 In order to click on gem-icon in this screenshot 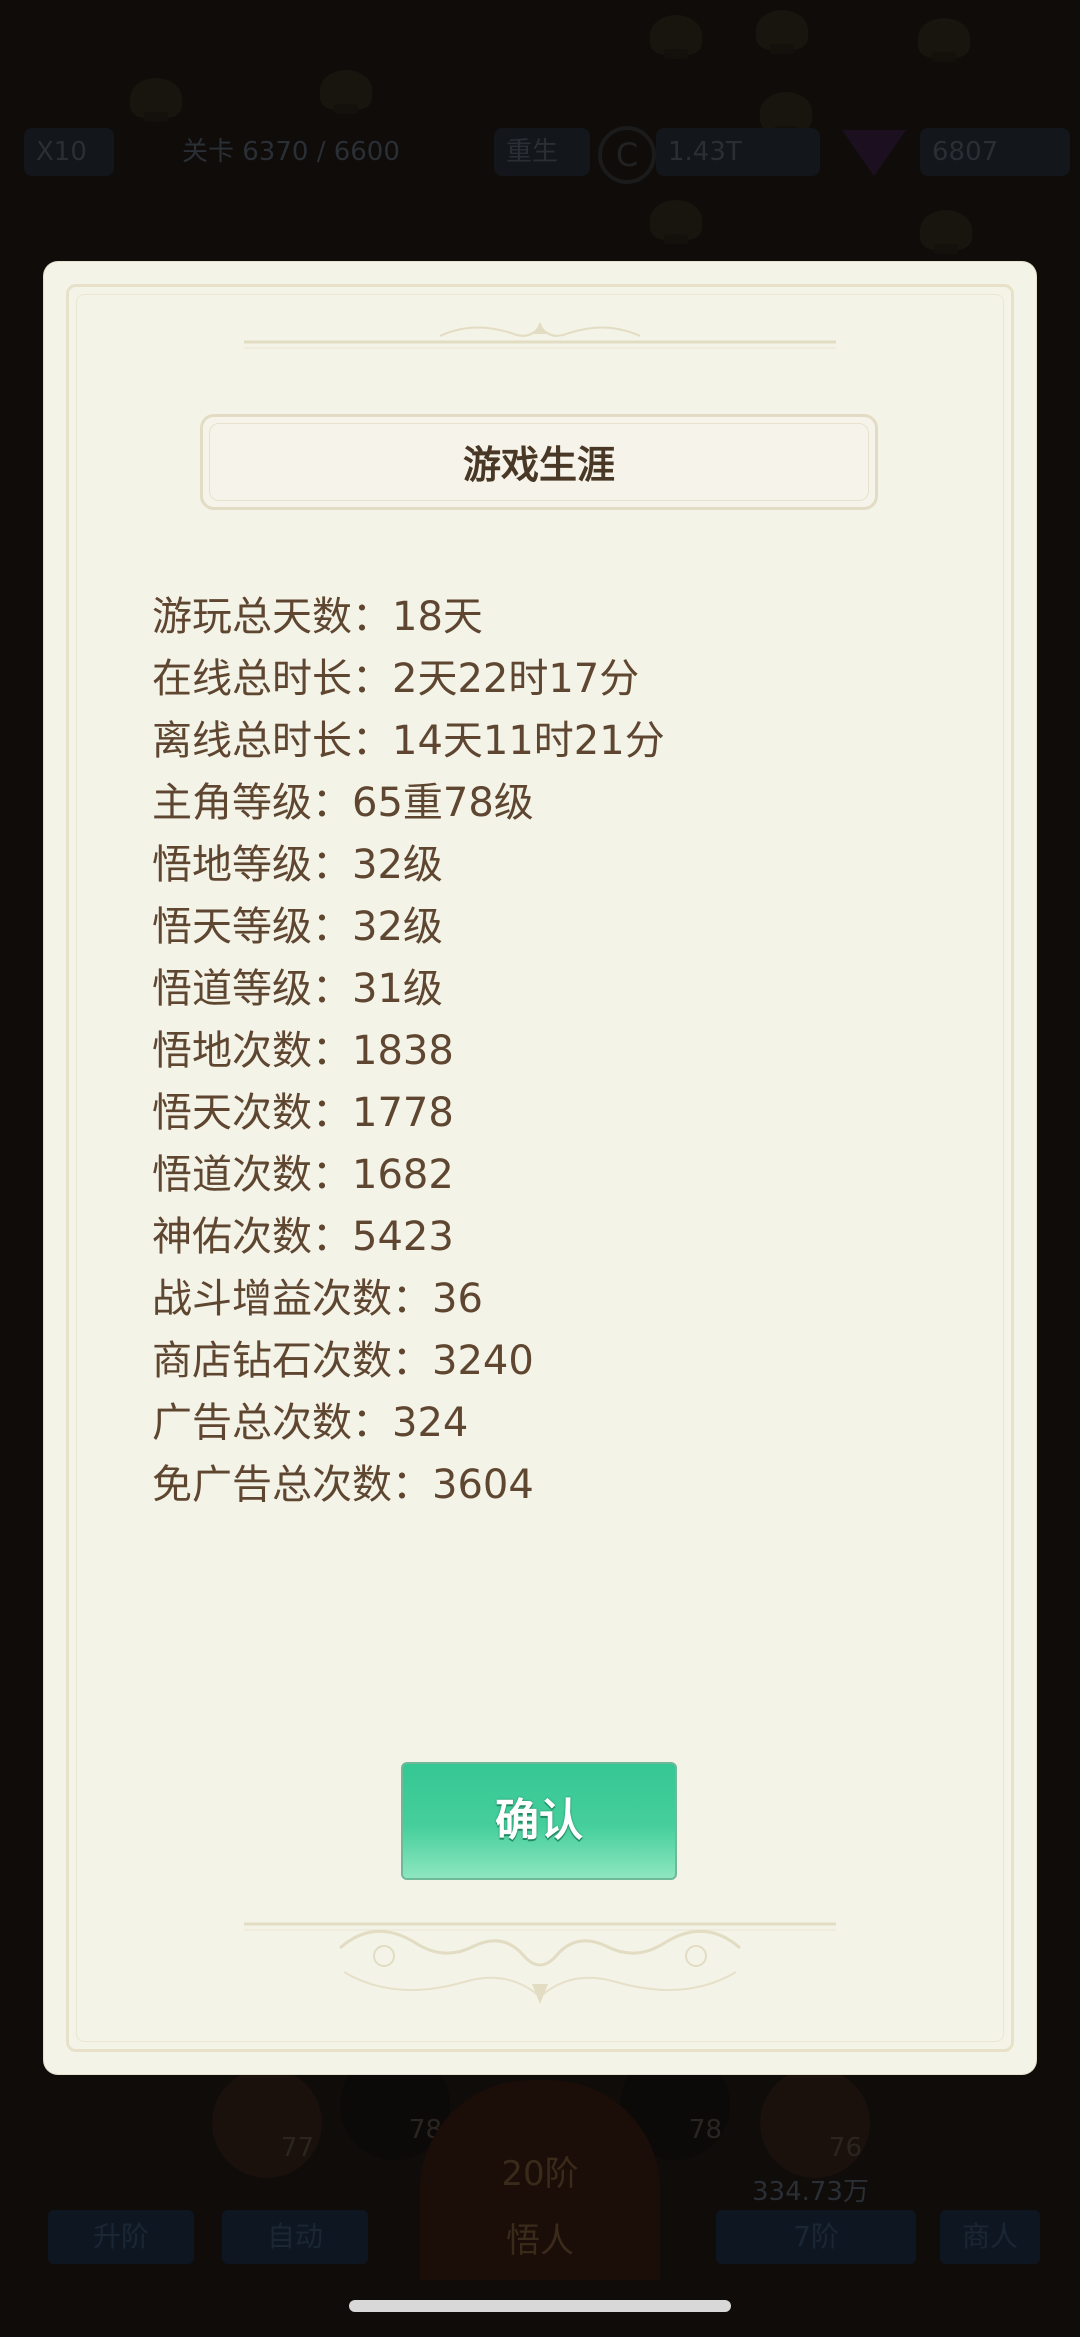, I will do `click(874, 153)`.